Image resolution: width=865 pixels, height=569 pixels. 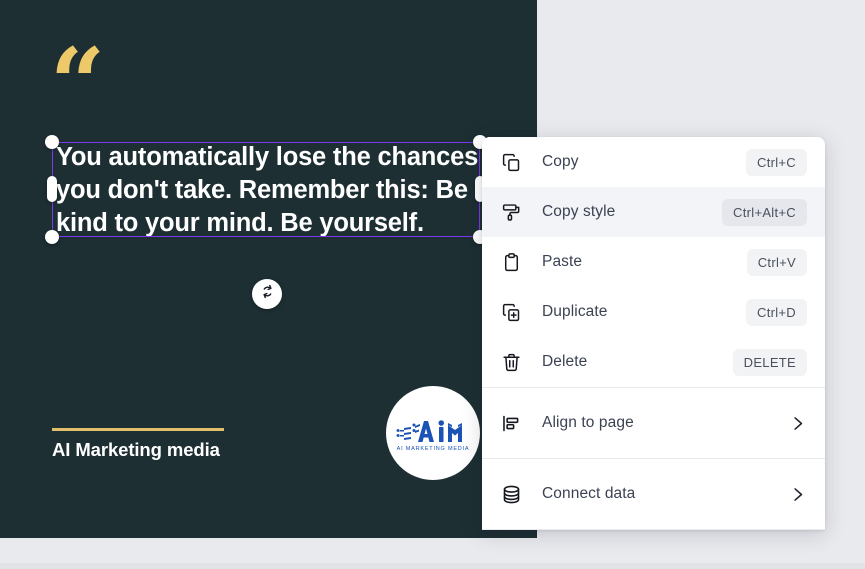 I want to click on menu-item-copy-style: Copy style Ctrl+Alt+C, so click(x=653, y=212).